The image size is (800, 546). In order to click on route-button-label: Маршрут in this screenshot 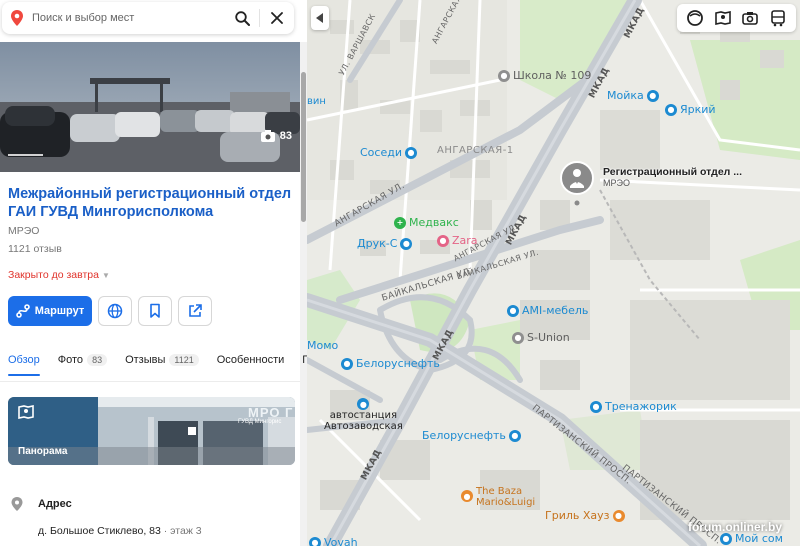, I will do `click(59, 311)`.